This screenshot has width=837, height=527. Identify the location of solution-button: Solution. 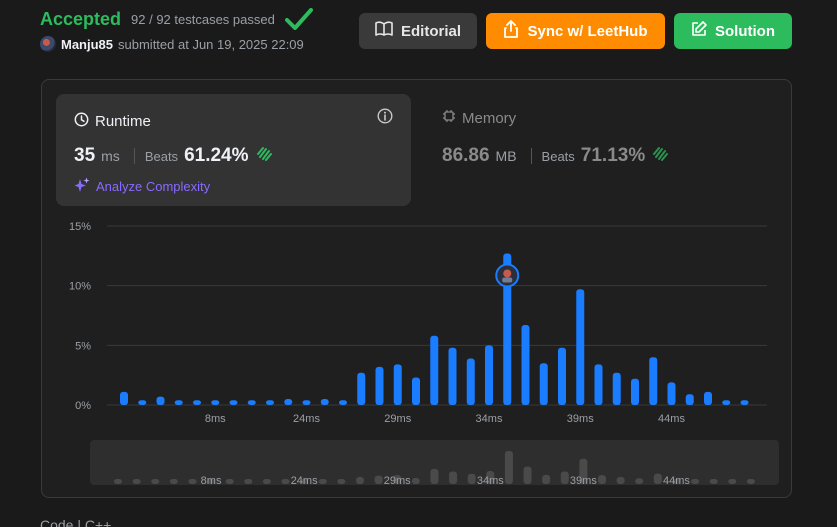
(733, 31).